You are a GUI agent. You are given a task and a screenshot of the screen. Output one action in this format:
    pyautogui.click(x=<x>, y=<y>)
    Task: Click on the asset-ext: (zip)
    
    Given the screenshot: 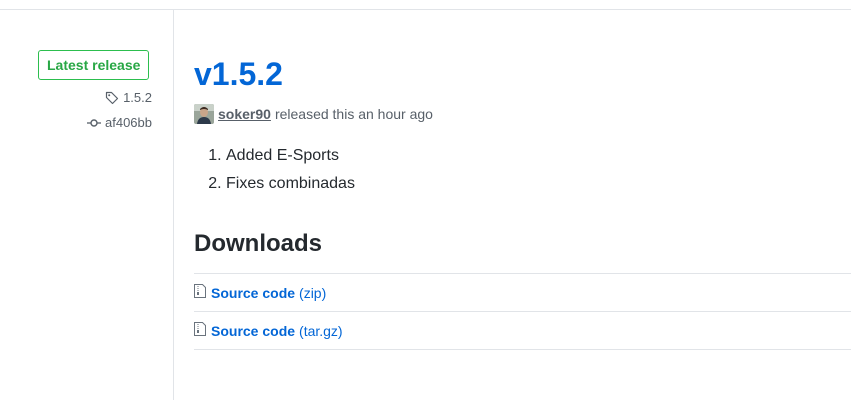 What is the action you would take?
    pyautogui.click(x=312, y=293)
    